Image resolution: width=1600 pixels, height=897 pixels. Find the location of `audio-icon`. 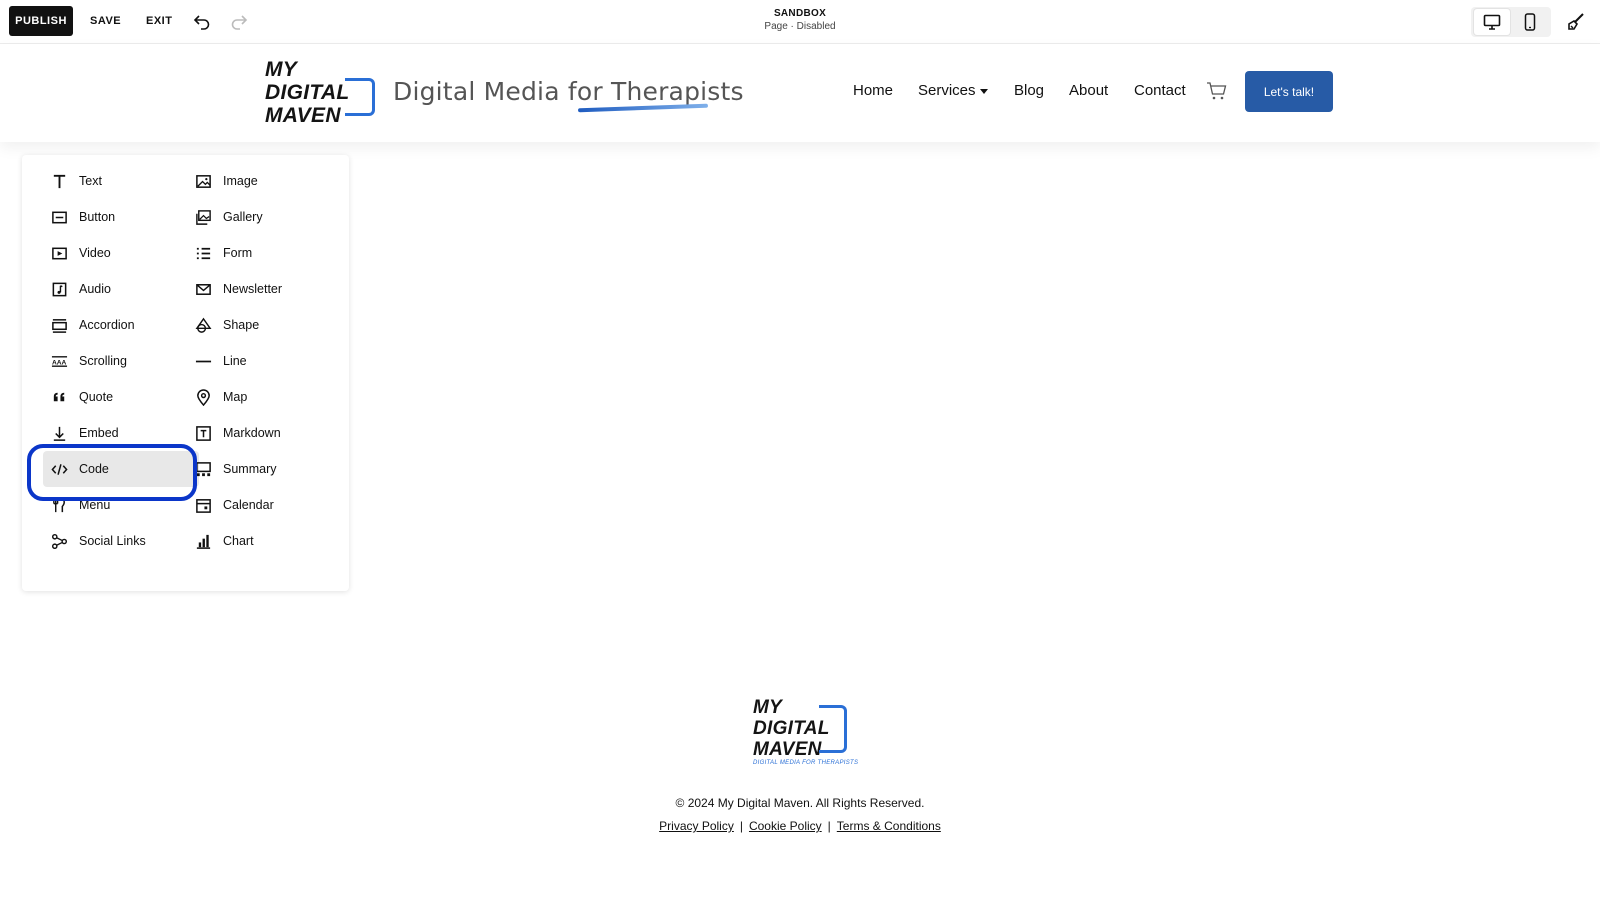

audio-icon is located at coordinates (59, 289).